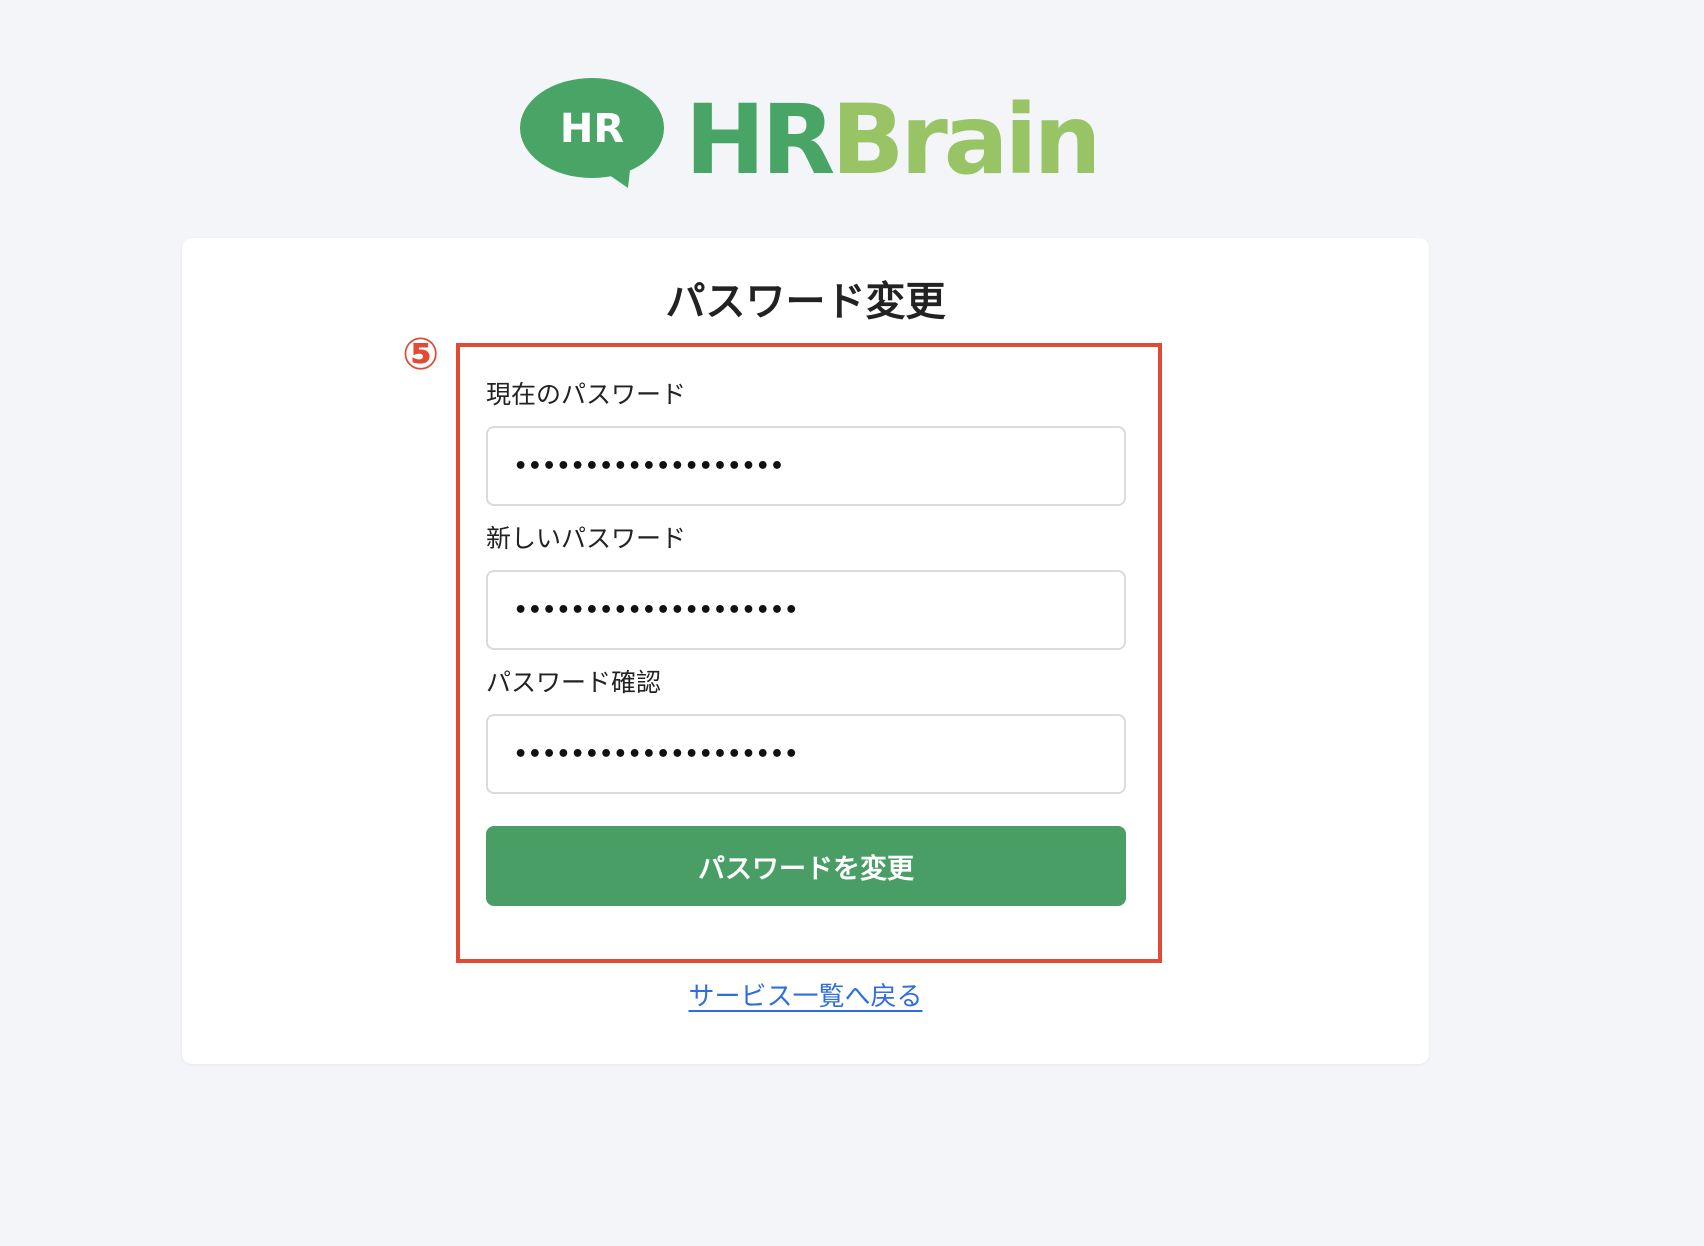  Describe the element at coordinates (962, 138) in the screenshot. I see `logo-wordmark-brain: Brain` at that location.